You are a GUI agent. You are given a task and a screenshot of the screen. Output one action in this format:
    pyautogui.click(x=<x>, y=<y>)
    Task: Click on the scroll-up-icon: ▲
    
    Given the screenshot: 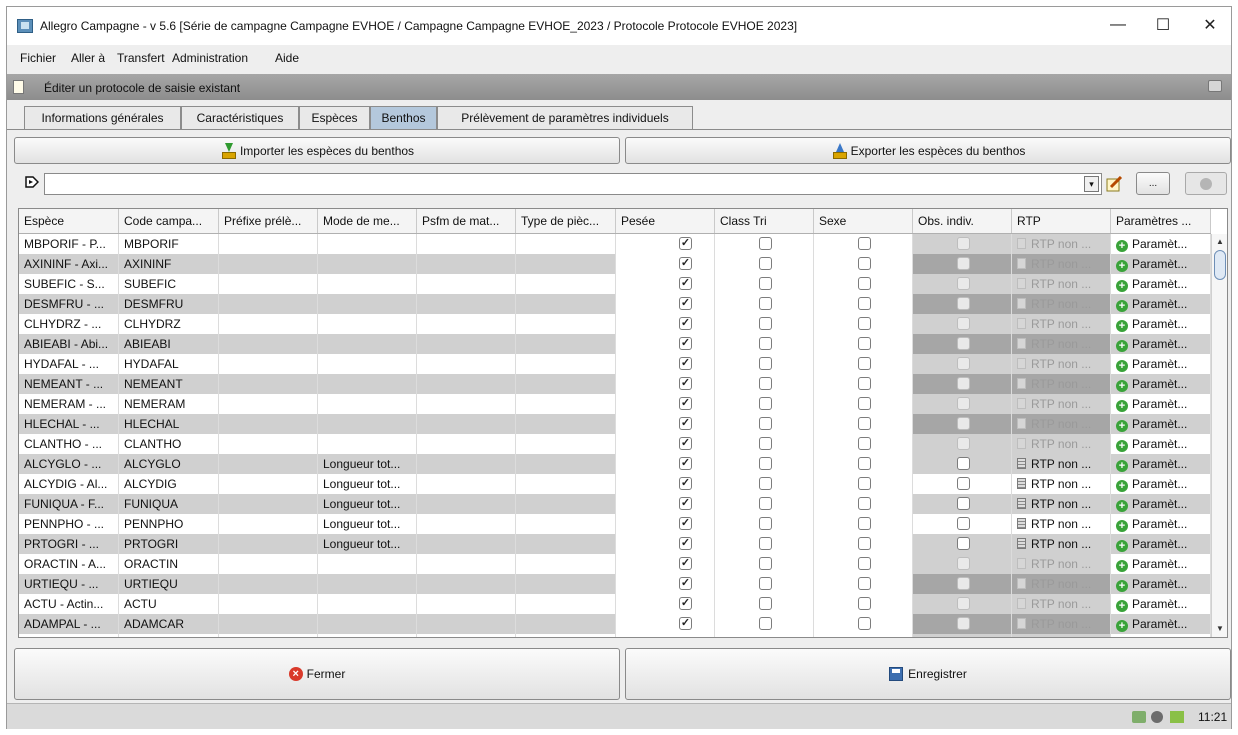 What is the action you would take?
    pyautogui.click(x=1220, y=241)
    